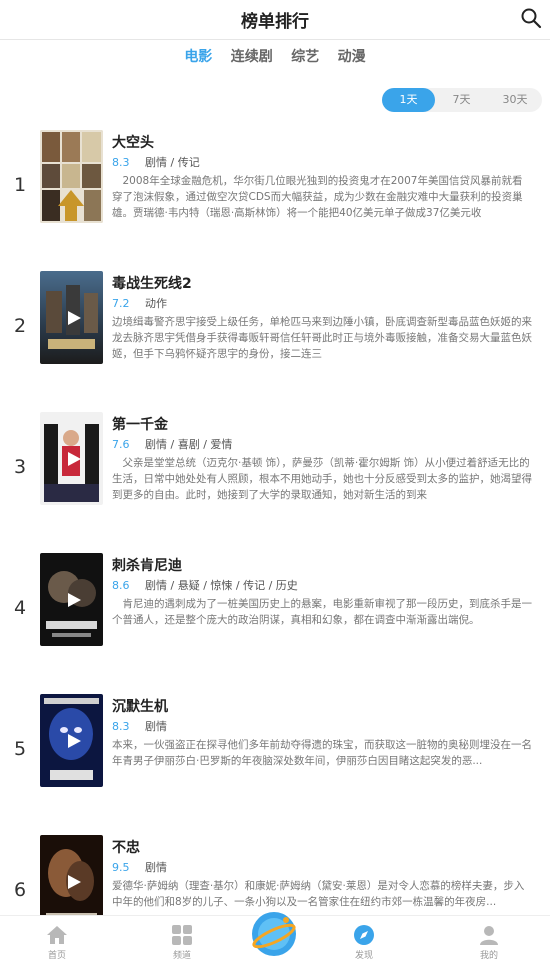 The image size is (550, 965). What do you see at coordinates (20, 608) in the screenshot?
I see `rank-number: 4` at bounding box center [20, 608].